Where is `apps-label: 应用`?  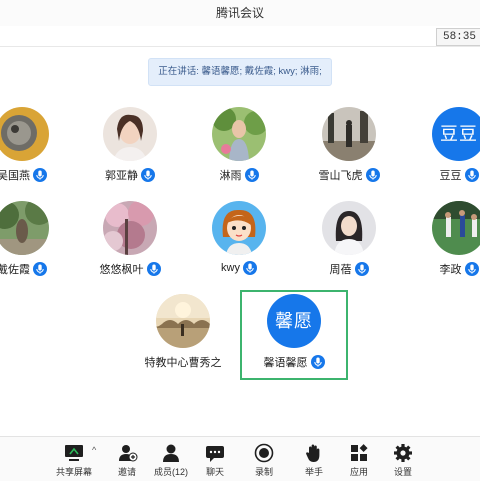
apps-label: 应用 is located at coordinates (358, 472).